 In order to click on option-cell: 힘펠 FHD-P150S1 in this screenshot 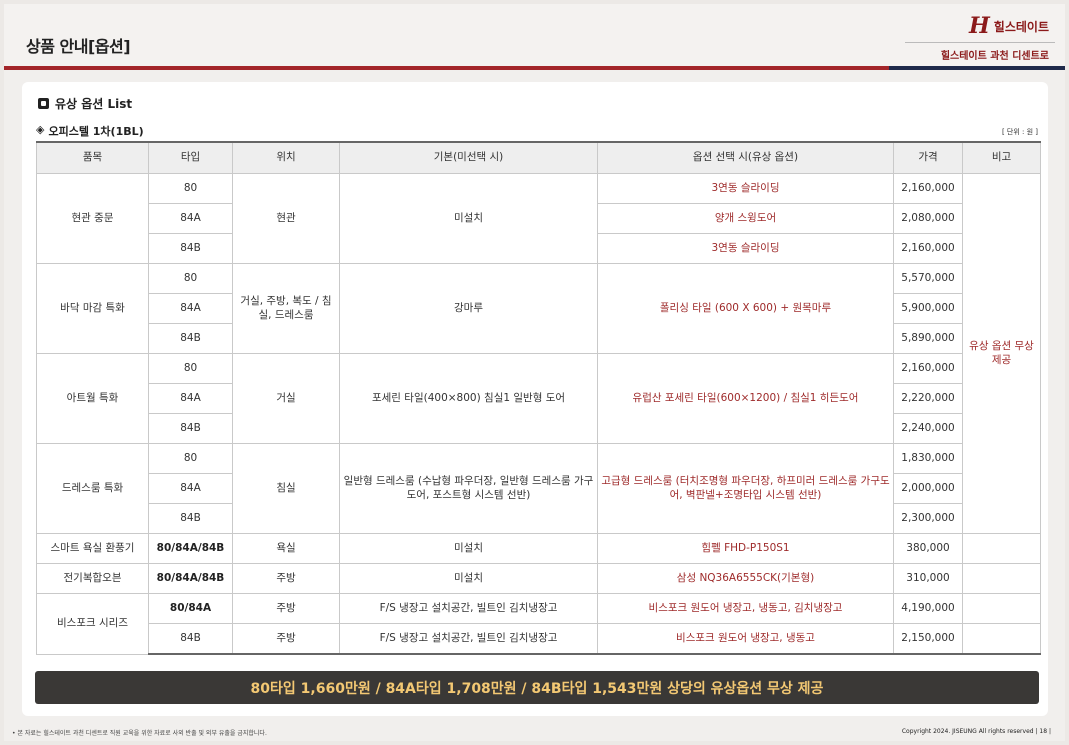, I will do `click(745, 548)`.